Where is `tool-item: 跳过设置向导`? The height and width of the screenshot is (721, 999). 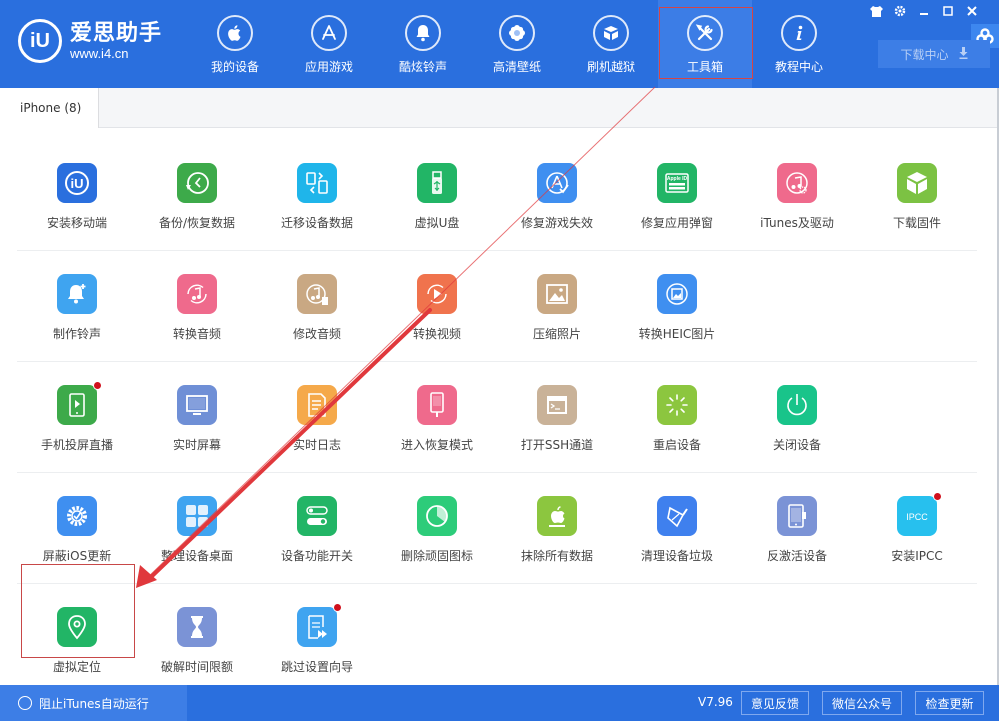
tool-item: 跳过设置向导 is located at coordinates (317, 634).